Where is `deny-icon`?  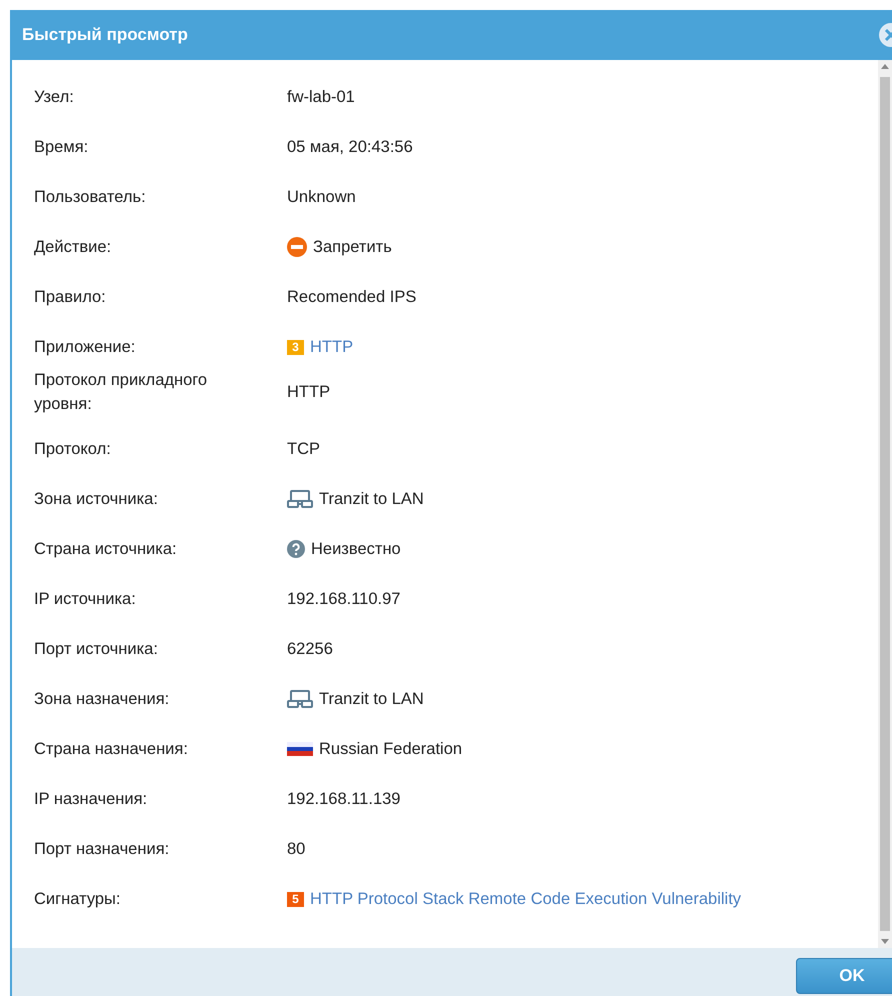 deny-icon is located at coordinates (297, 247).